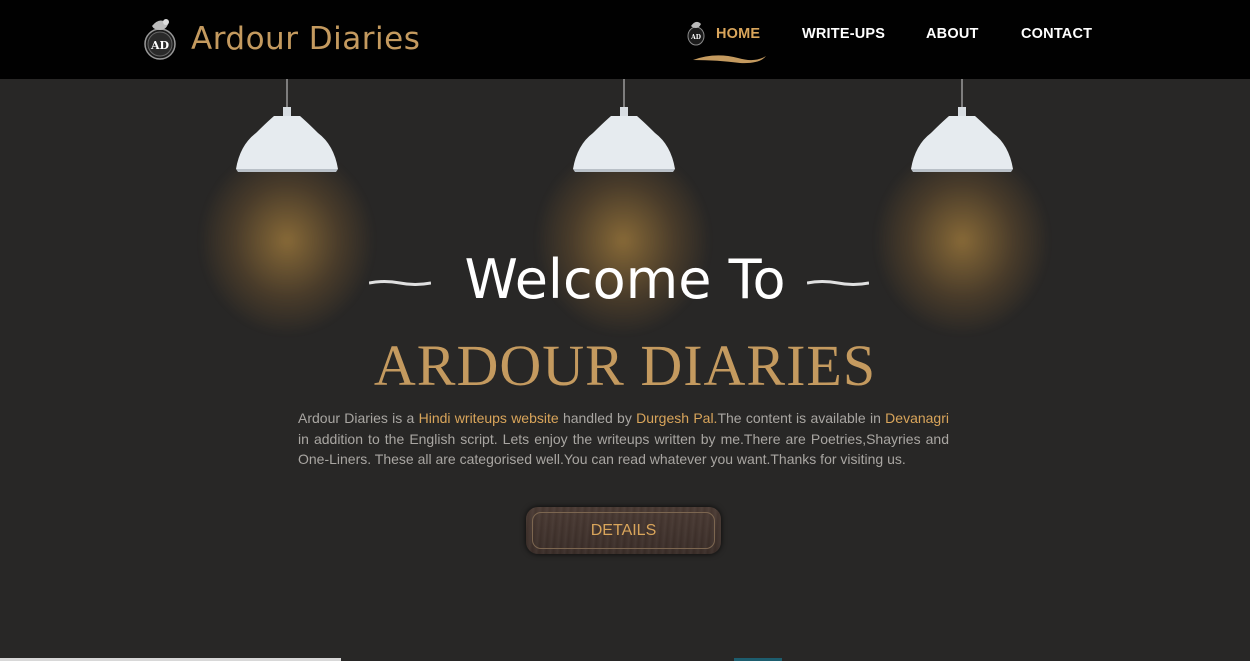 The width and height of the screenshot is (1250, 661). Describe the element at coordinates (160, 38) in the screenshot. I see `site-logo-icon: AD` at that location.